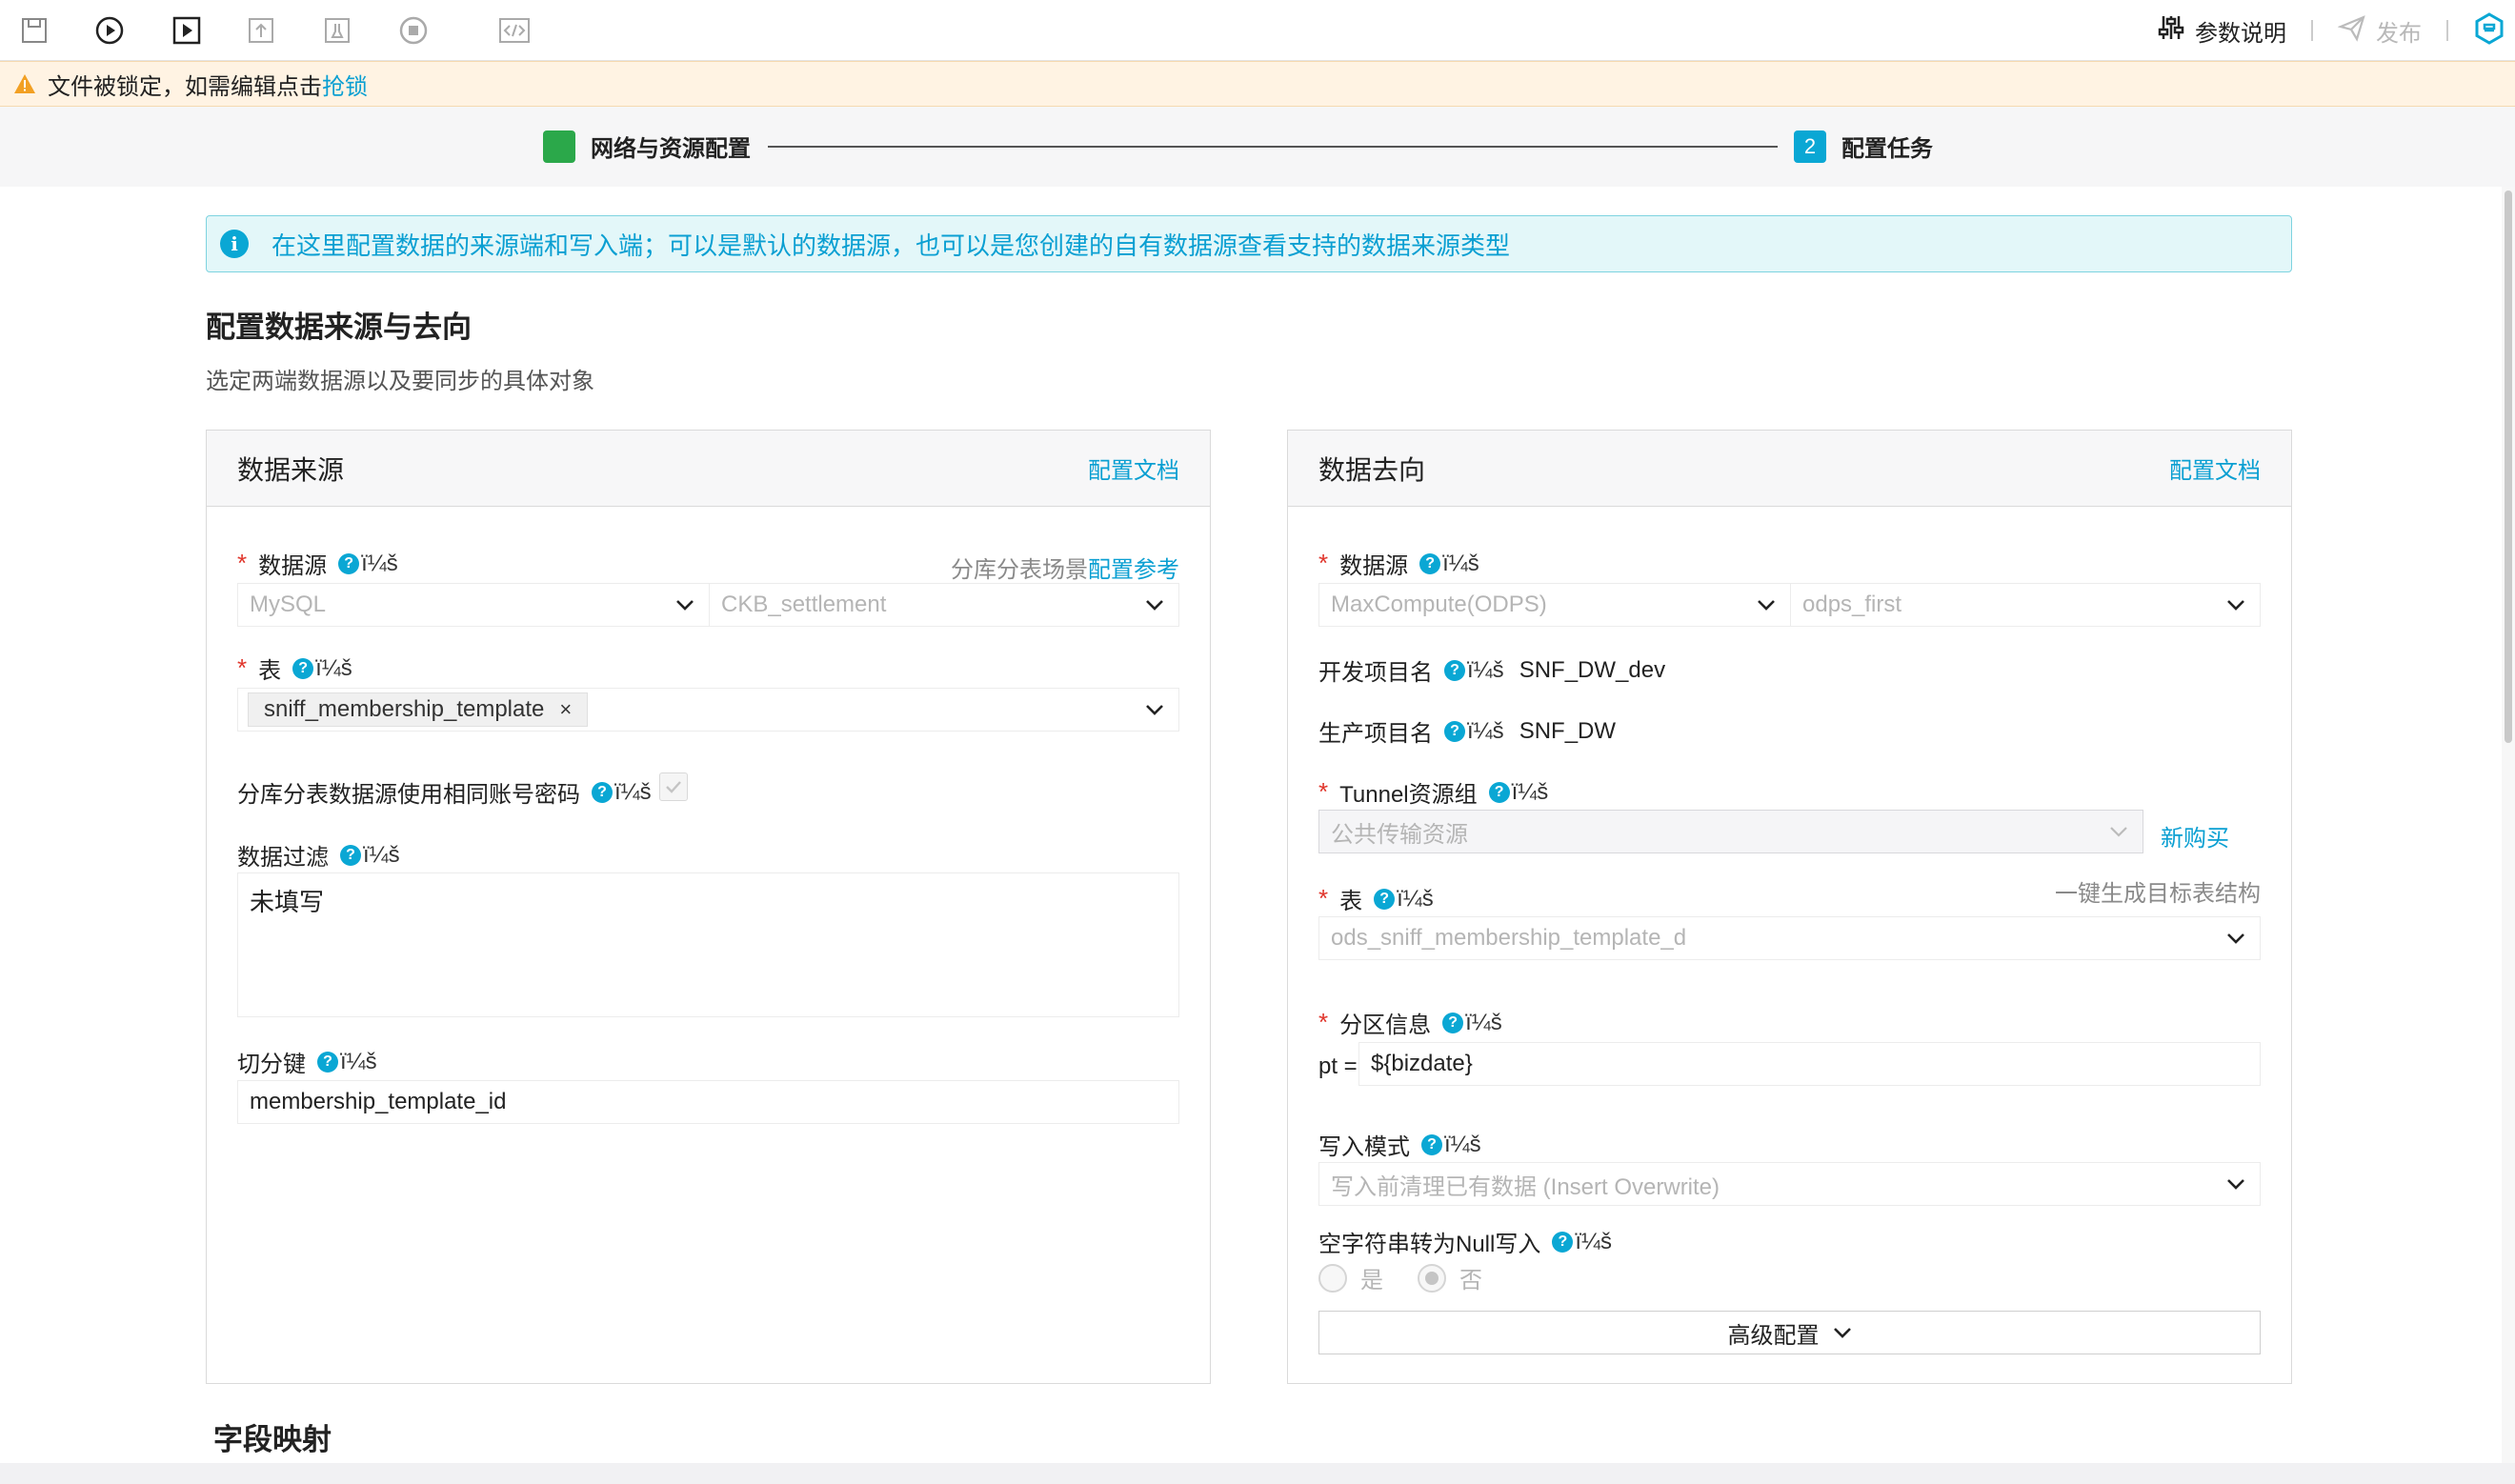 The height and width of the screenshot is (1484, 2515). I want to click on advanced-config-button: 高级配置, so click(1789, 1332).